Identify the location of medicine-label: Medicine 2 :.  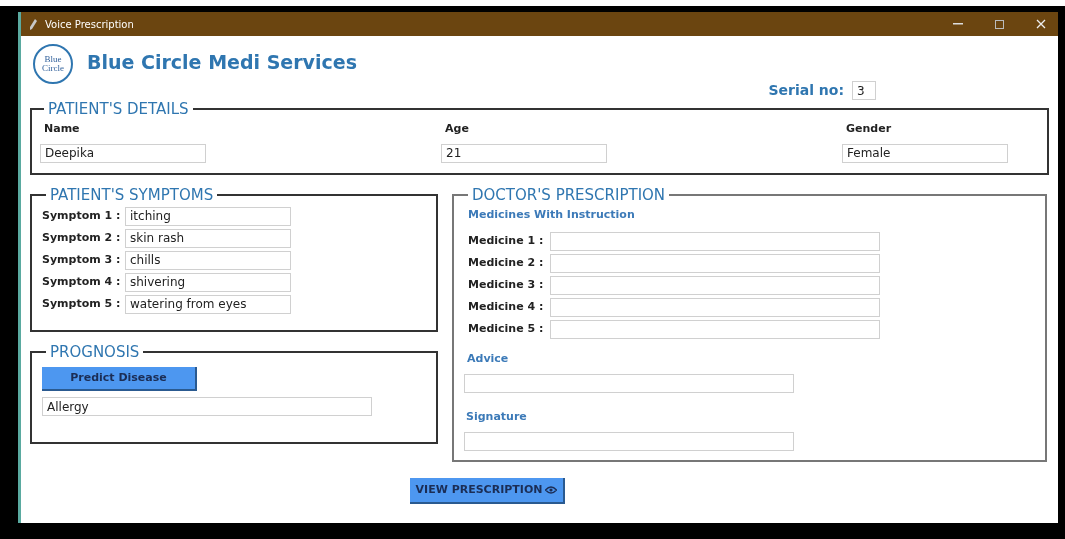
(506, 263).